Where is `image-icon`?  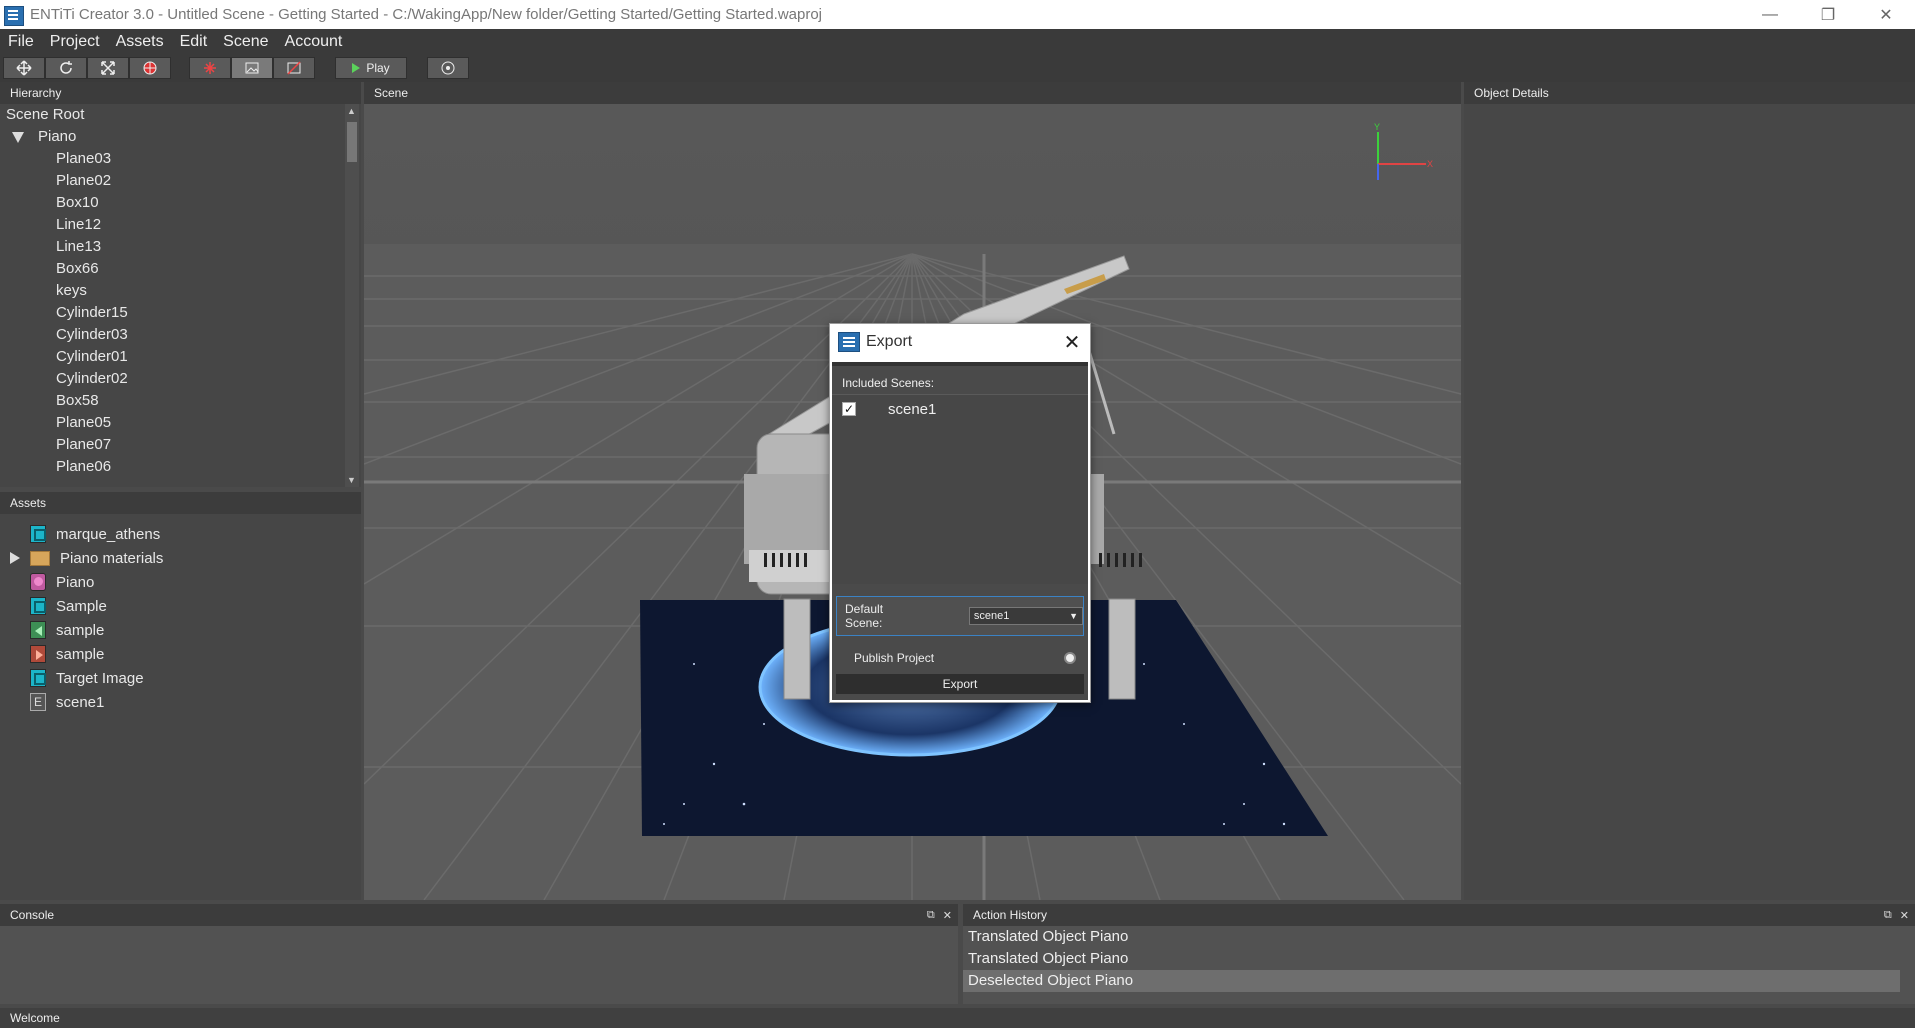
image-icon is located at coordinates (252, 68).